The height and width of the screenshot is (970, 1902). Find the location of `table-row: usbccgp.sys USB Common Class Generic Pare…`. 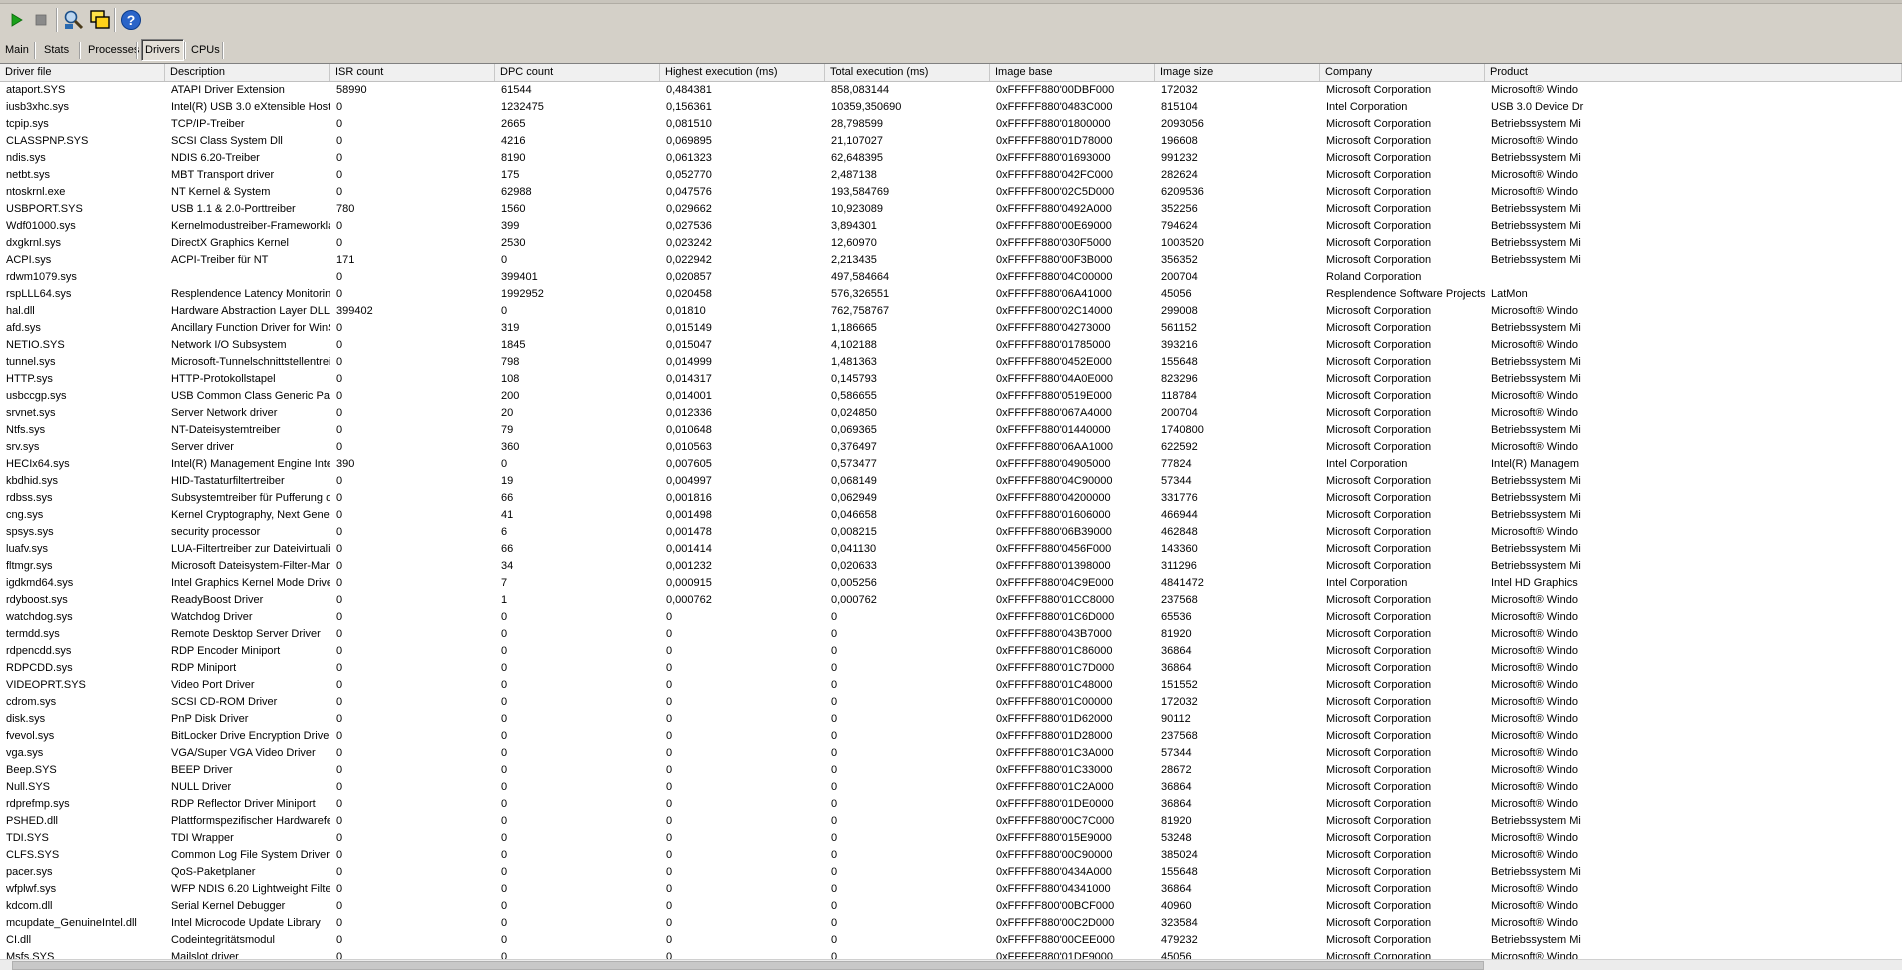

table-row: usbccgp.sys USB Common Class Generic Pare… is located at coordinates (951, 396).